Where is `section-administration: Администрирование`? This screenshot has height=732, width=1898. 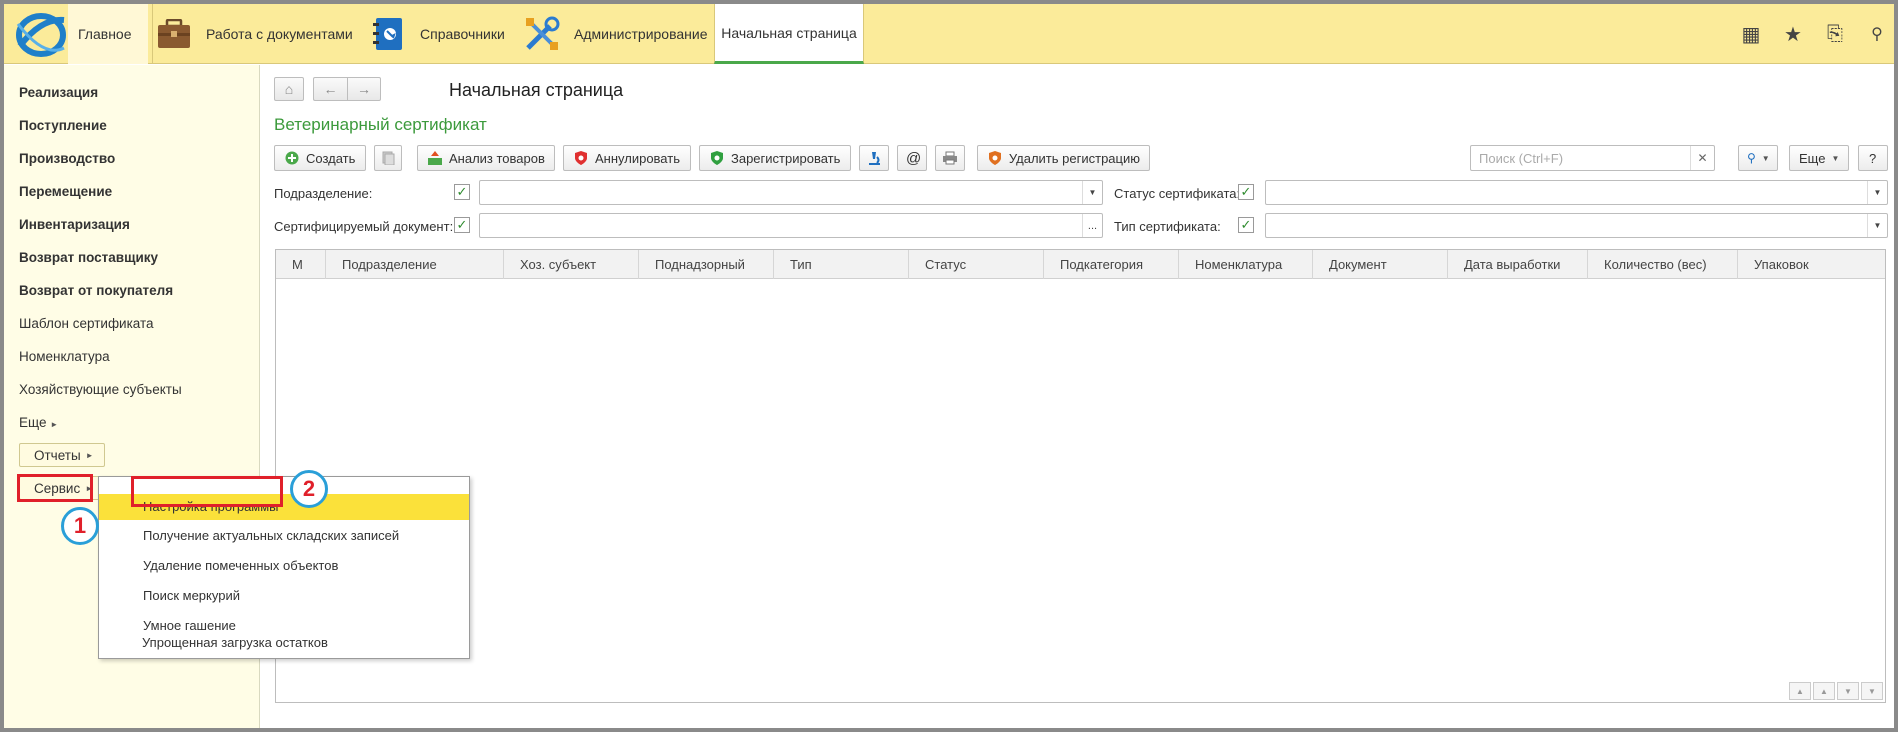 section-administration: Администрирование is located at coordinates (616, 34).